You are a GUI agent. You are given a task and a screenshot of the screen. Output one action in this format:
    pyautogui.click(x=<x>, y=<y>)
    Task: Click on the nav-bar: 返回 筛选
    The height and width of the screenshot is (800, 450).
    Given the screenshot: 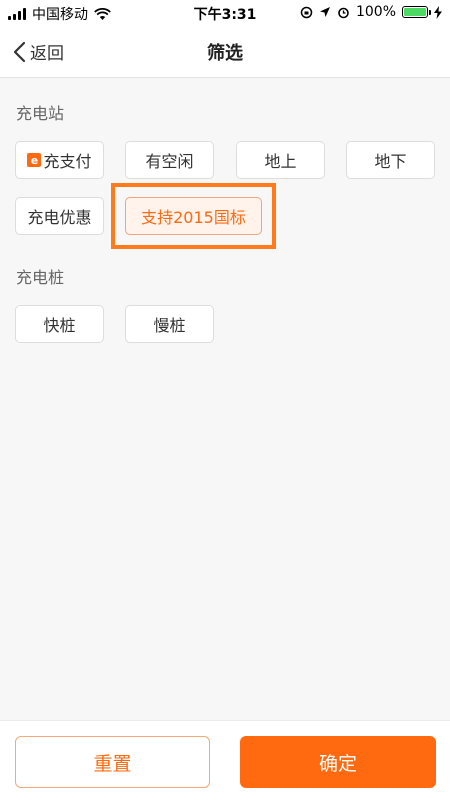 What is the action you would take?
    pyautogui.click(x=225, y=52)
    